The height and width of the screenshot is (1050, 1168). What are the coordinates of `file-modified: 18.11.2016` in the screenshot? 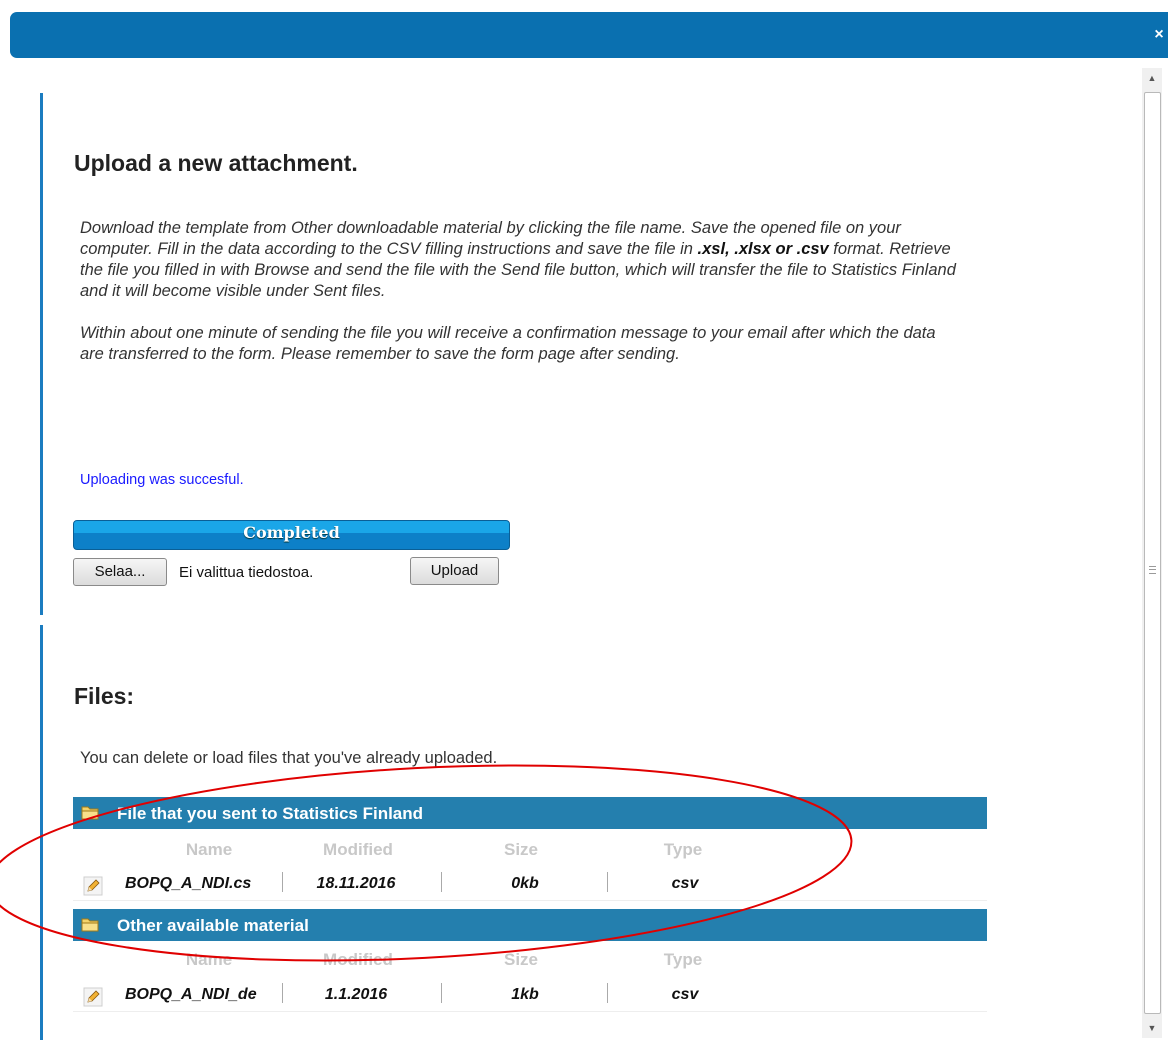 It's located at (356, 883).